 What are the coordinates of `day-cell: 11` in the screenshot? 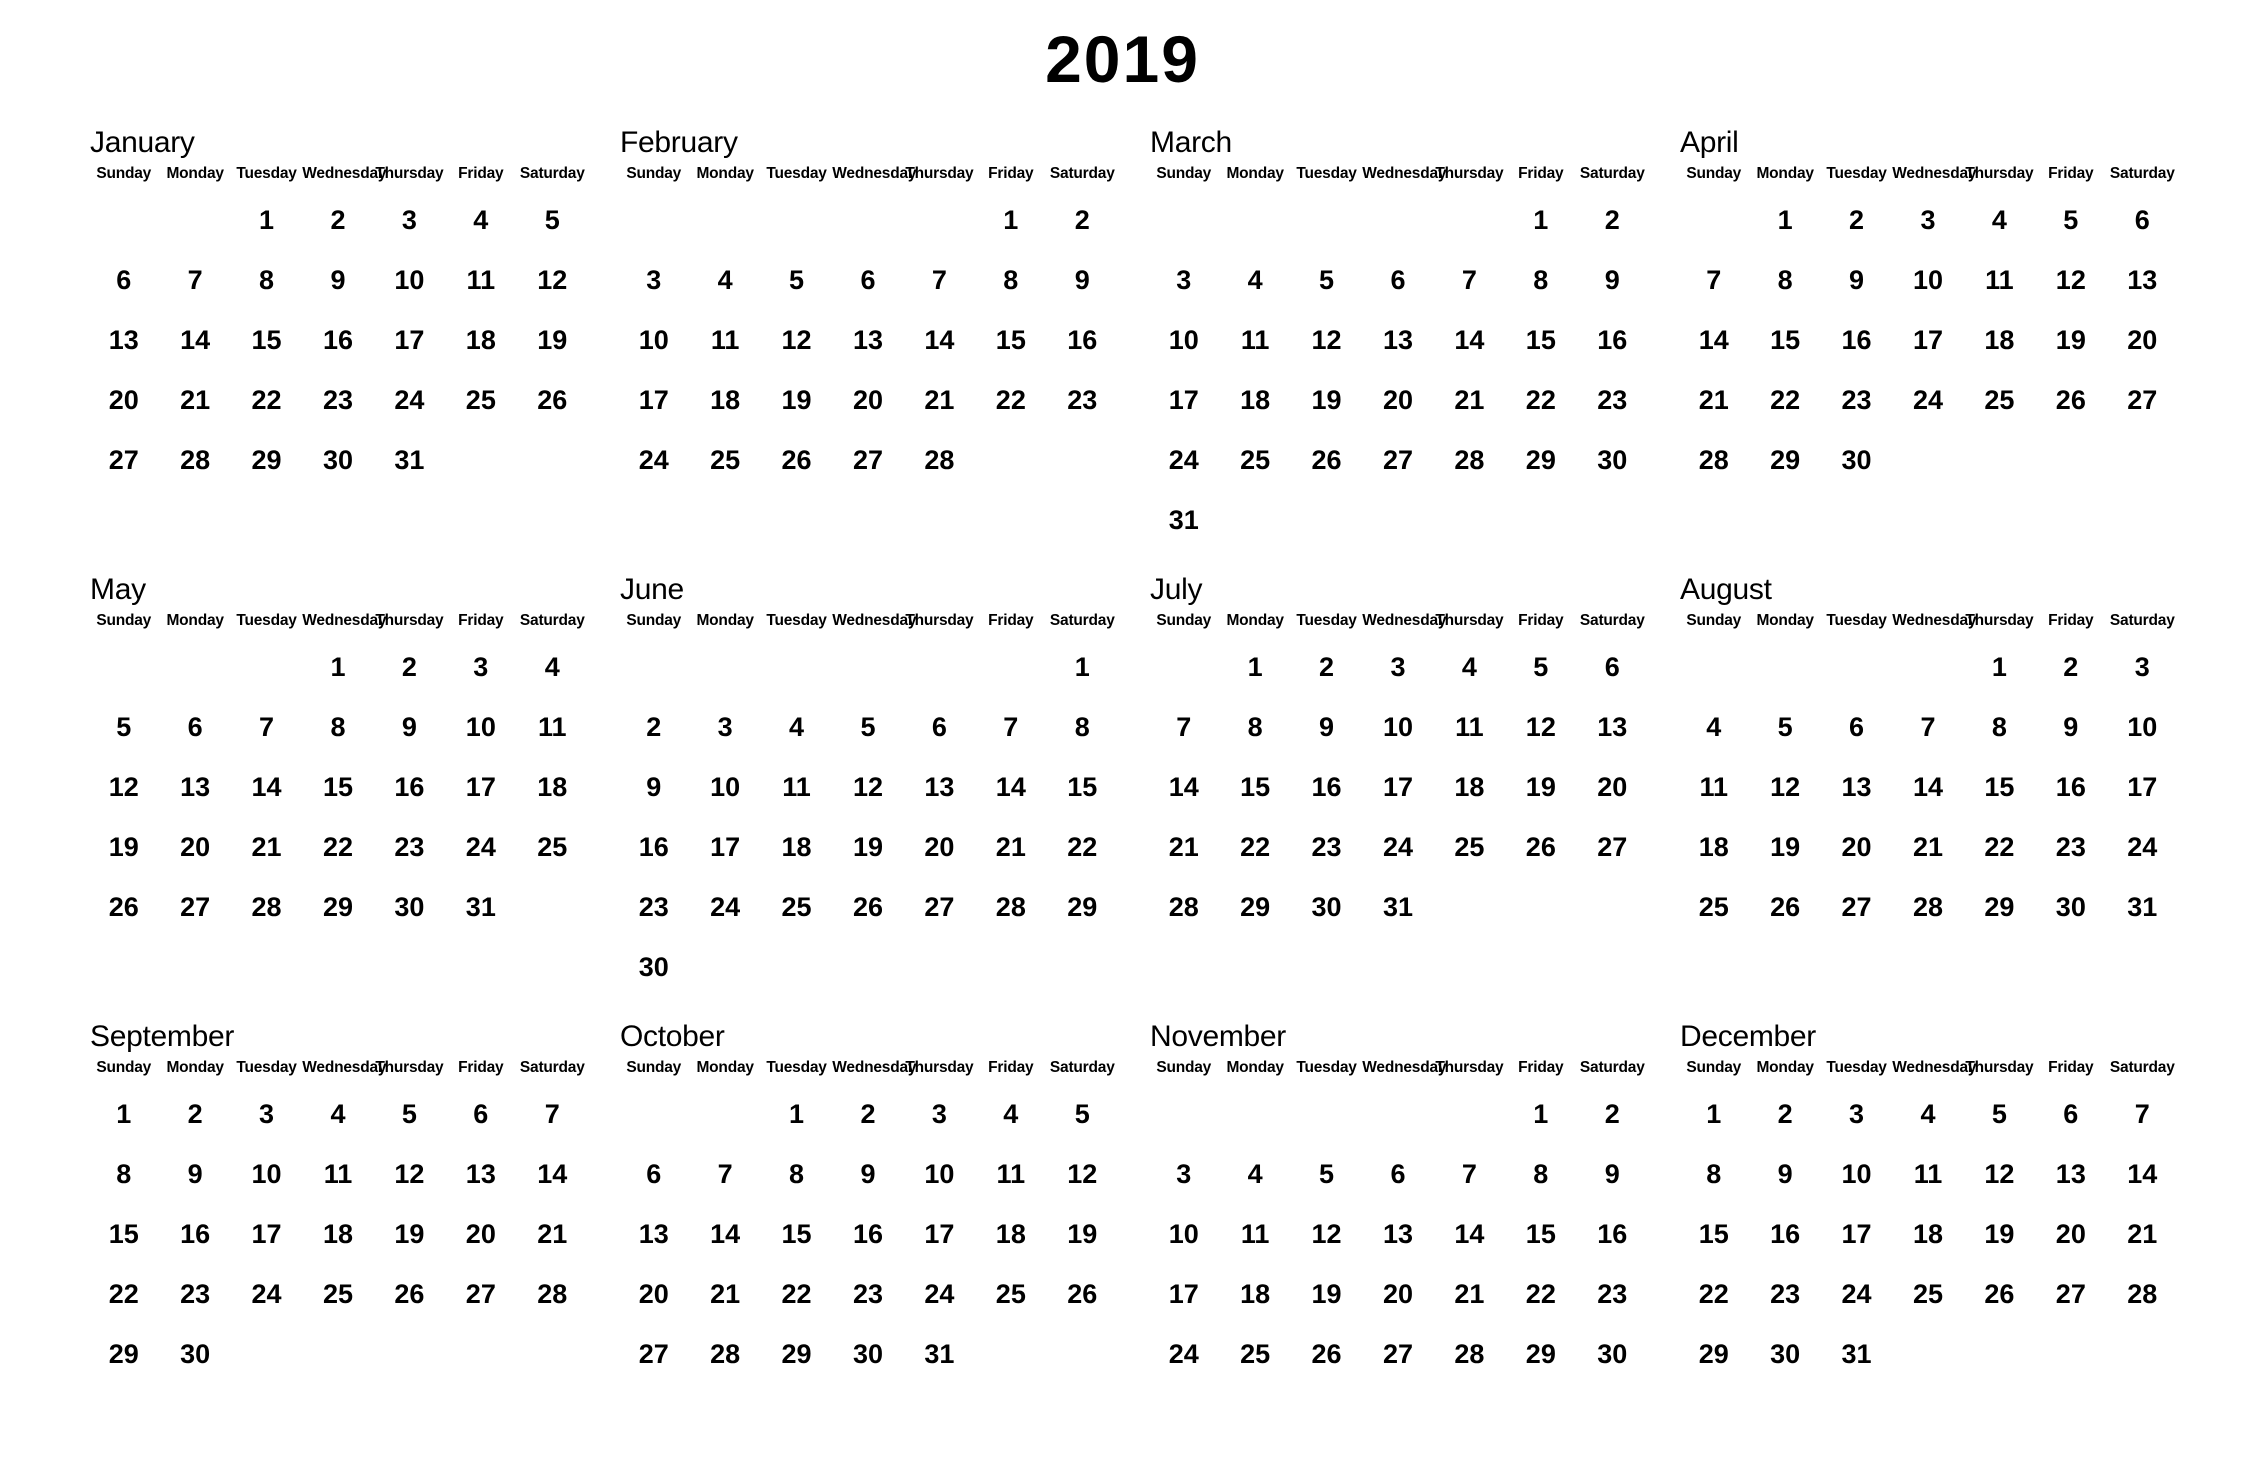 It's located at (1254, 1235).